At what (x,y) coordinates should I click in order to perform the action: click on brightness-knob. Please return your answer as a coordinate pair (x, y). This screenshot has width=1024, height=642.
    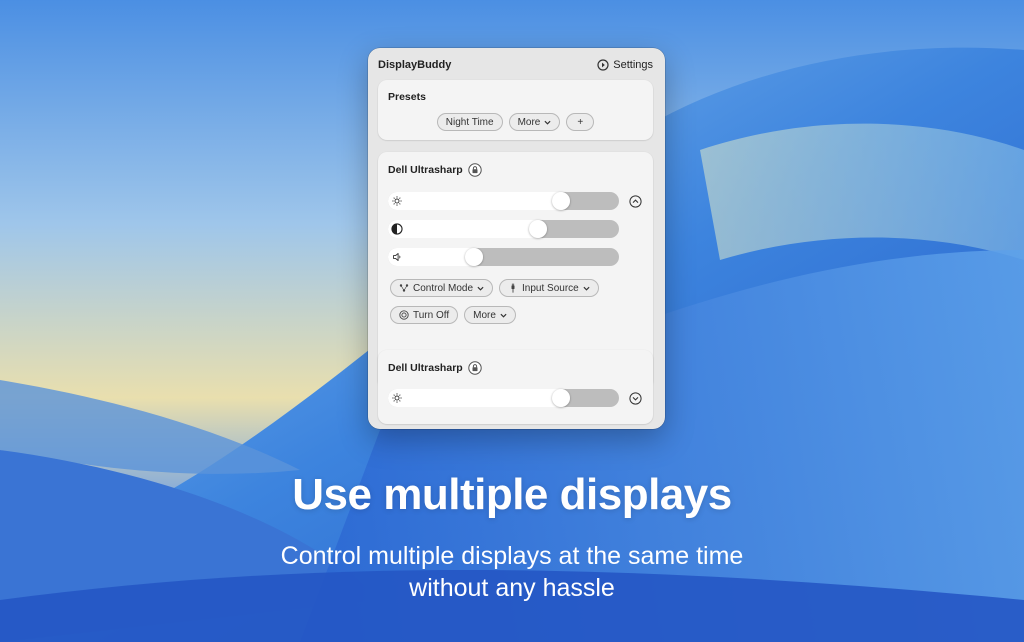
    Looking at the image, I should click on (561, 201).